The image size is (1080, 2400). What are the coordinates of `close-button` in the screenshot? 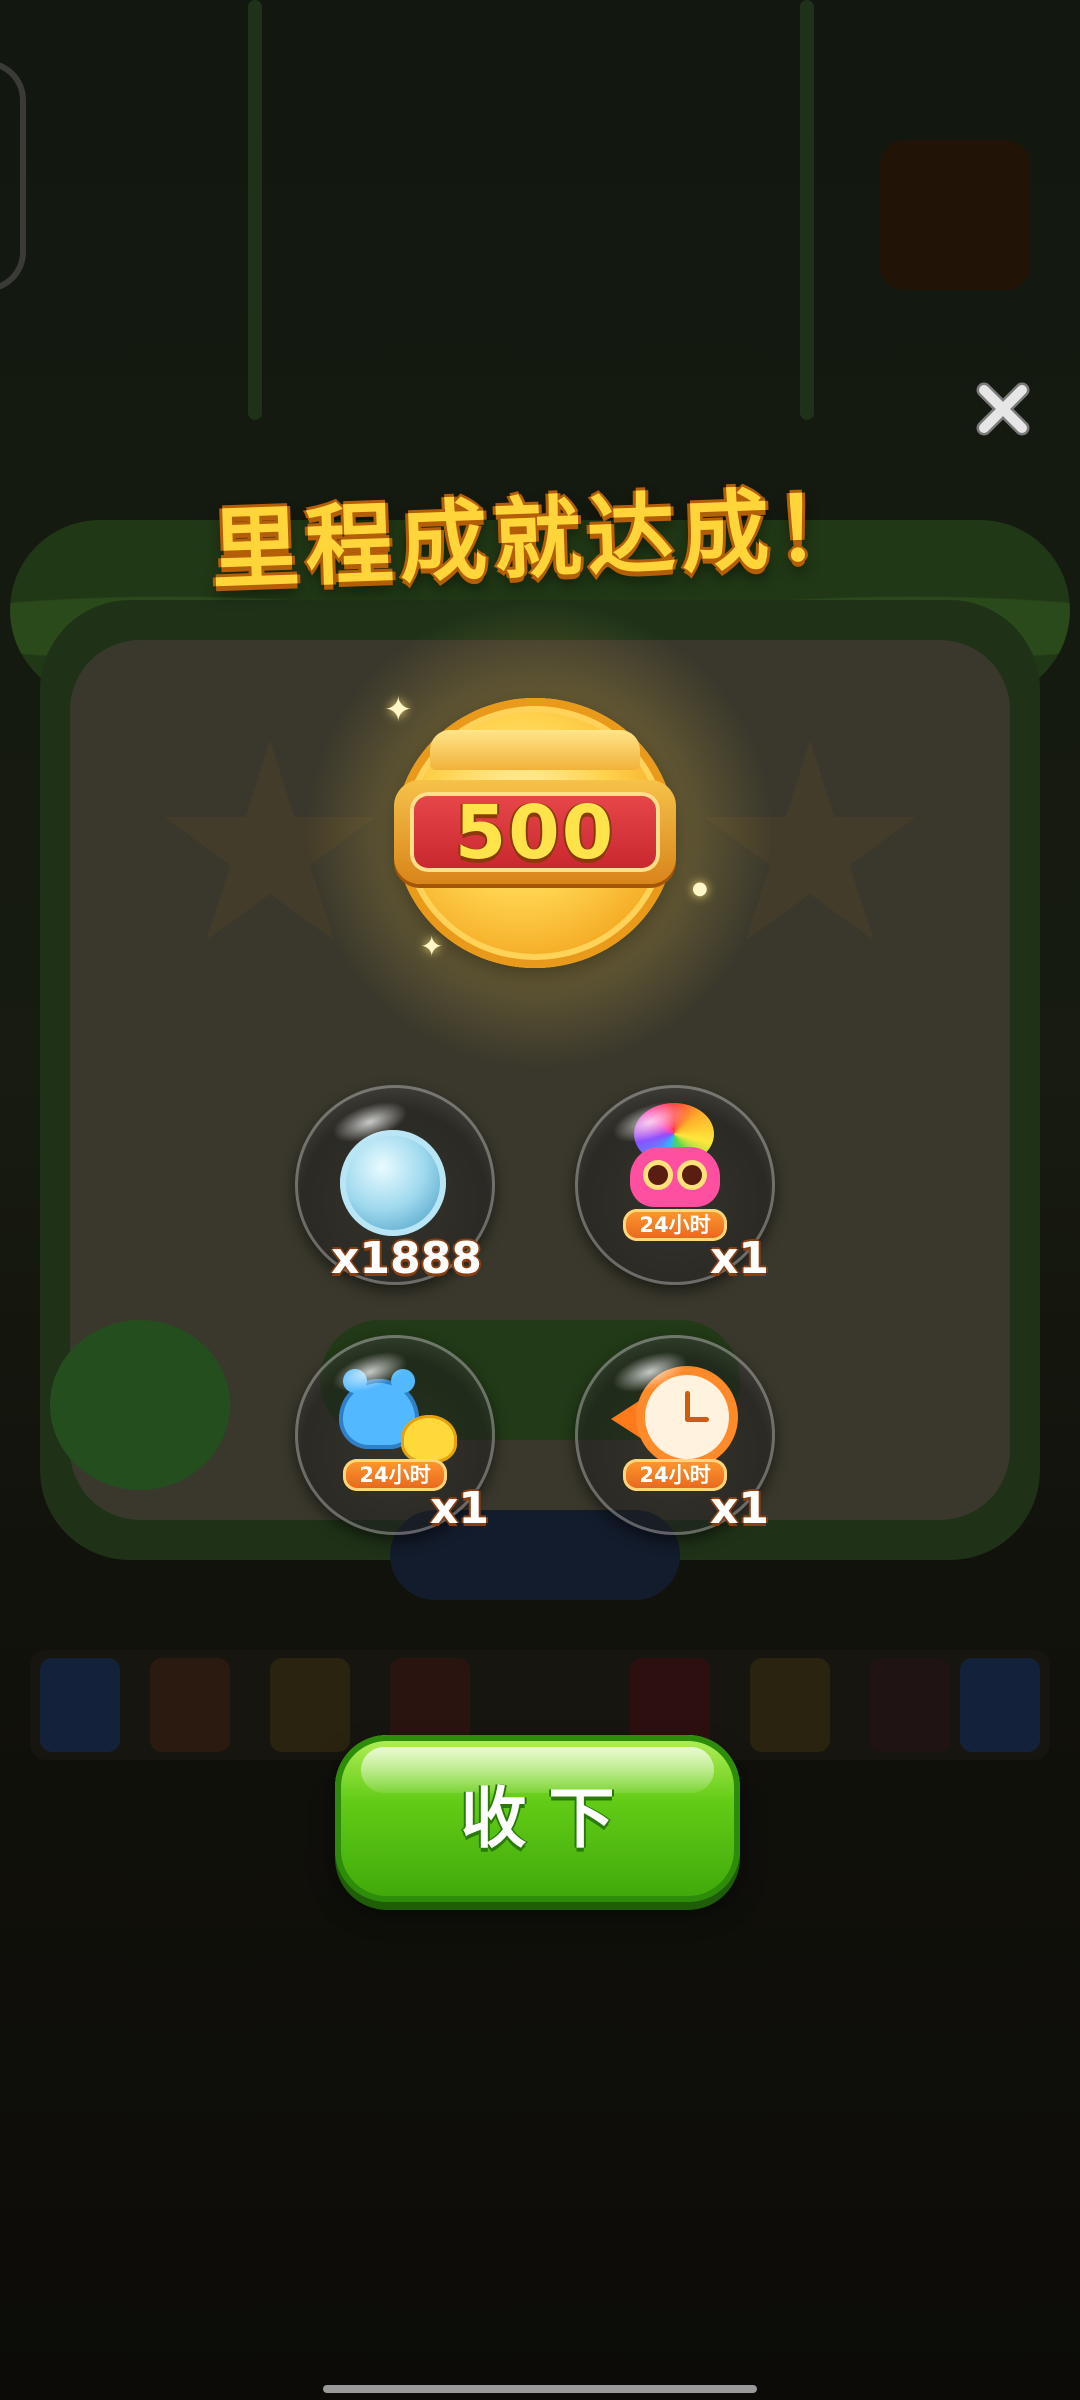 It's located at (1003, 409).